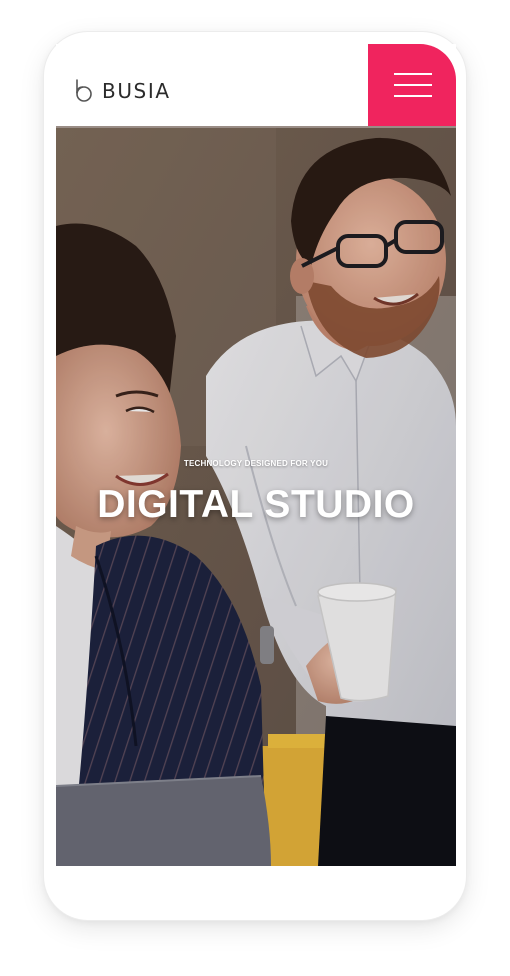 The width and height of the screenshot is (510, 976). I want to click on hero-divider, so click(256, 127).